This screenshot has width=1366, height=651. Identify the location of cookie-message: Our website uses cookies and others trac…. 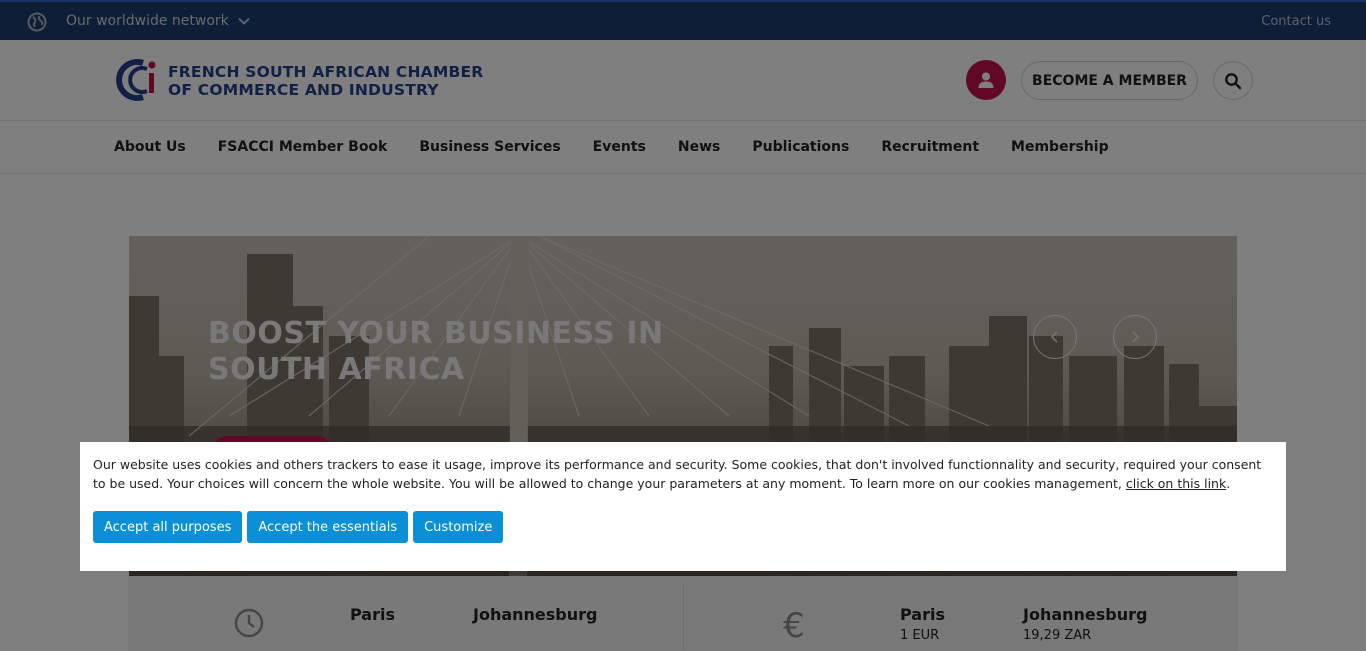
(683, 474).